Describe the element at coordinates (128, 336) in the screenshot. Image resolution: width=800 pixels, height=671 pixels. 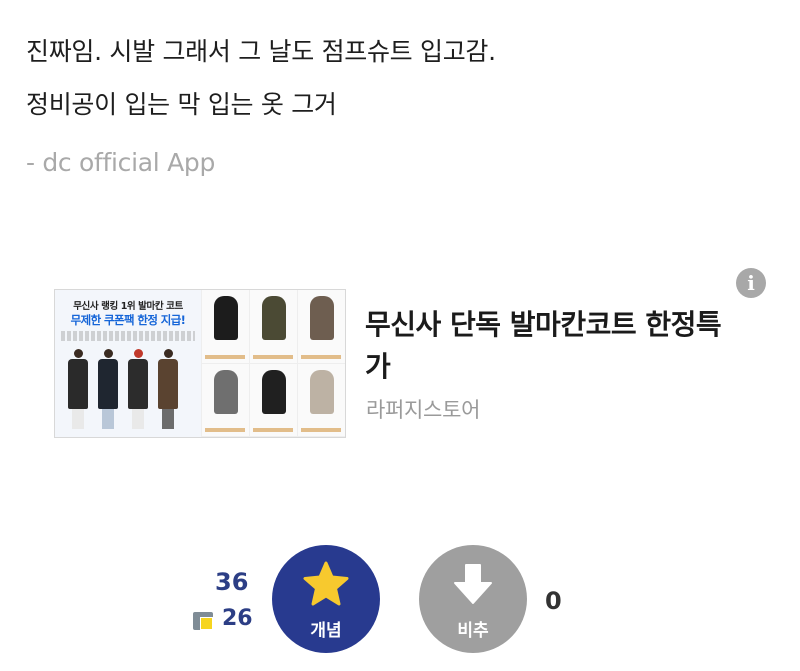
I see `thumbnail-fine-print` at that location.